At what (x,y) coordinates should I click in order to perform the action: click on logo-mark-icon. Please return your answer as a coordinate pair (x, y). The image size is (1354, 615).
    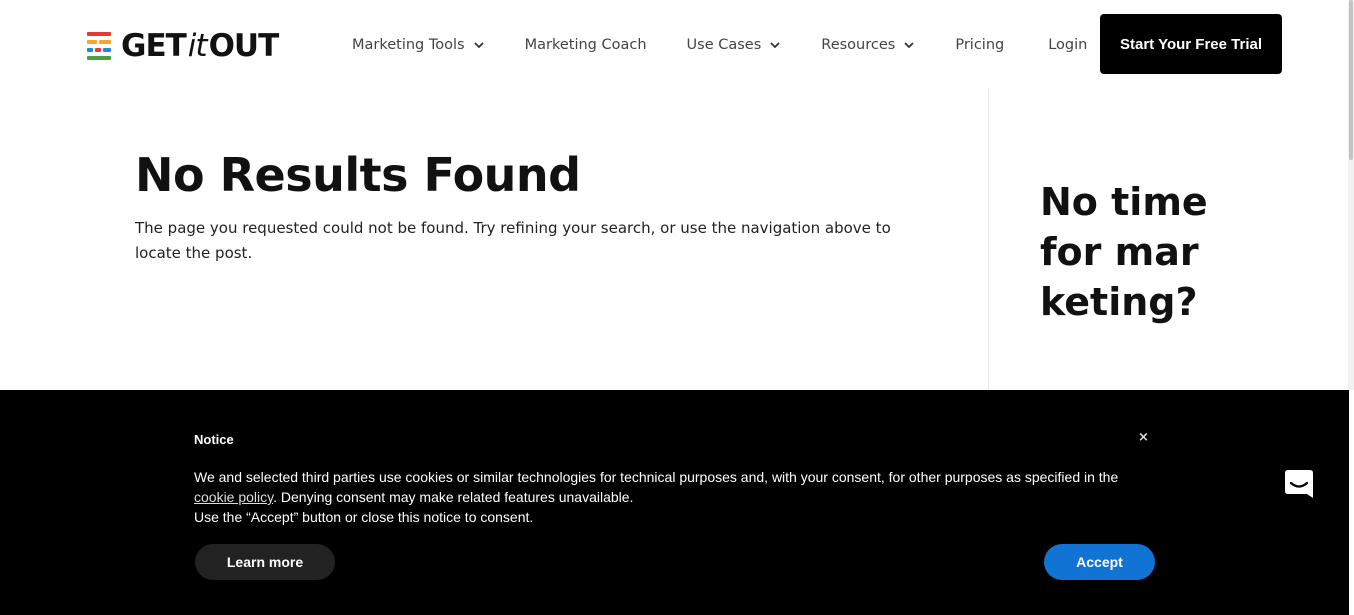
    Looking at the image, I should click on (99, 46).